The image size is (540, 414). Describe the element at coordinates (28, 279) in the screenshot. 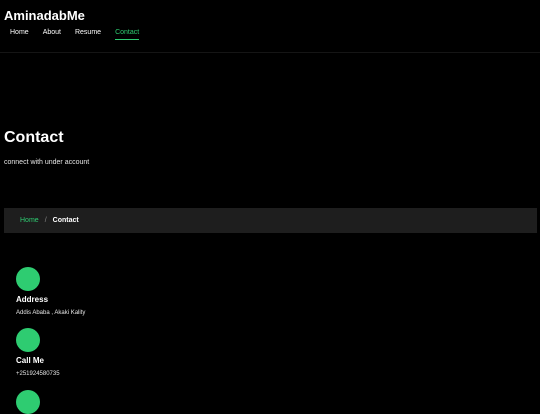

I see `map-marker-icon` at that location.